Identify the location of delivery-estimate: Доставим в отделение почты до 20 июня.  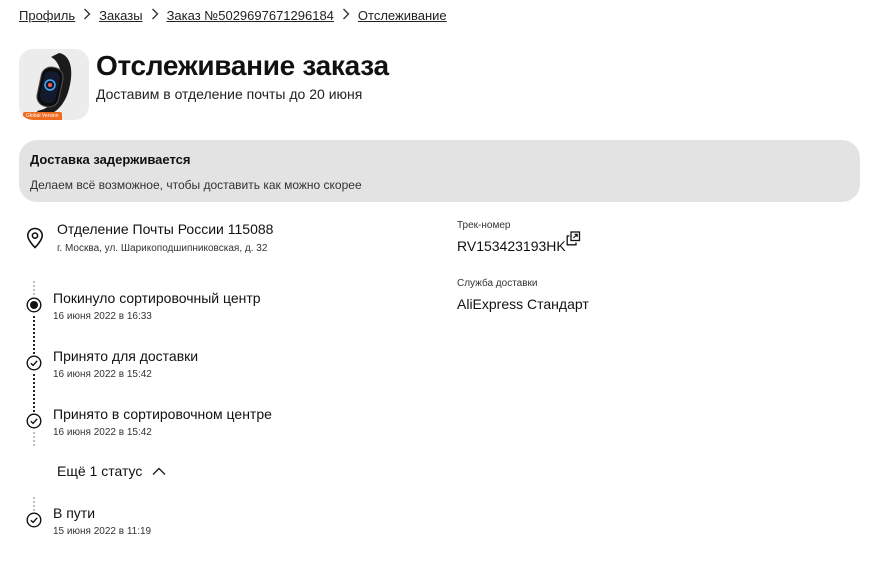
(229, 94).